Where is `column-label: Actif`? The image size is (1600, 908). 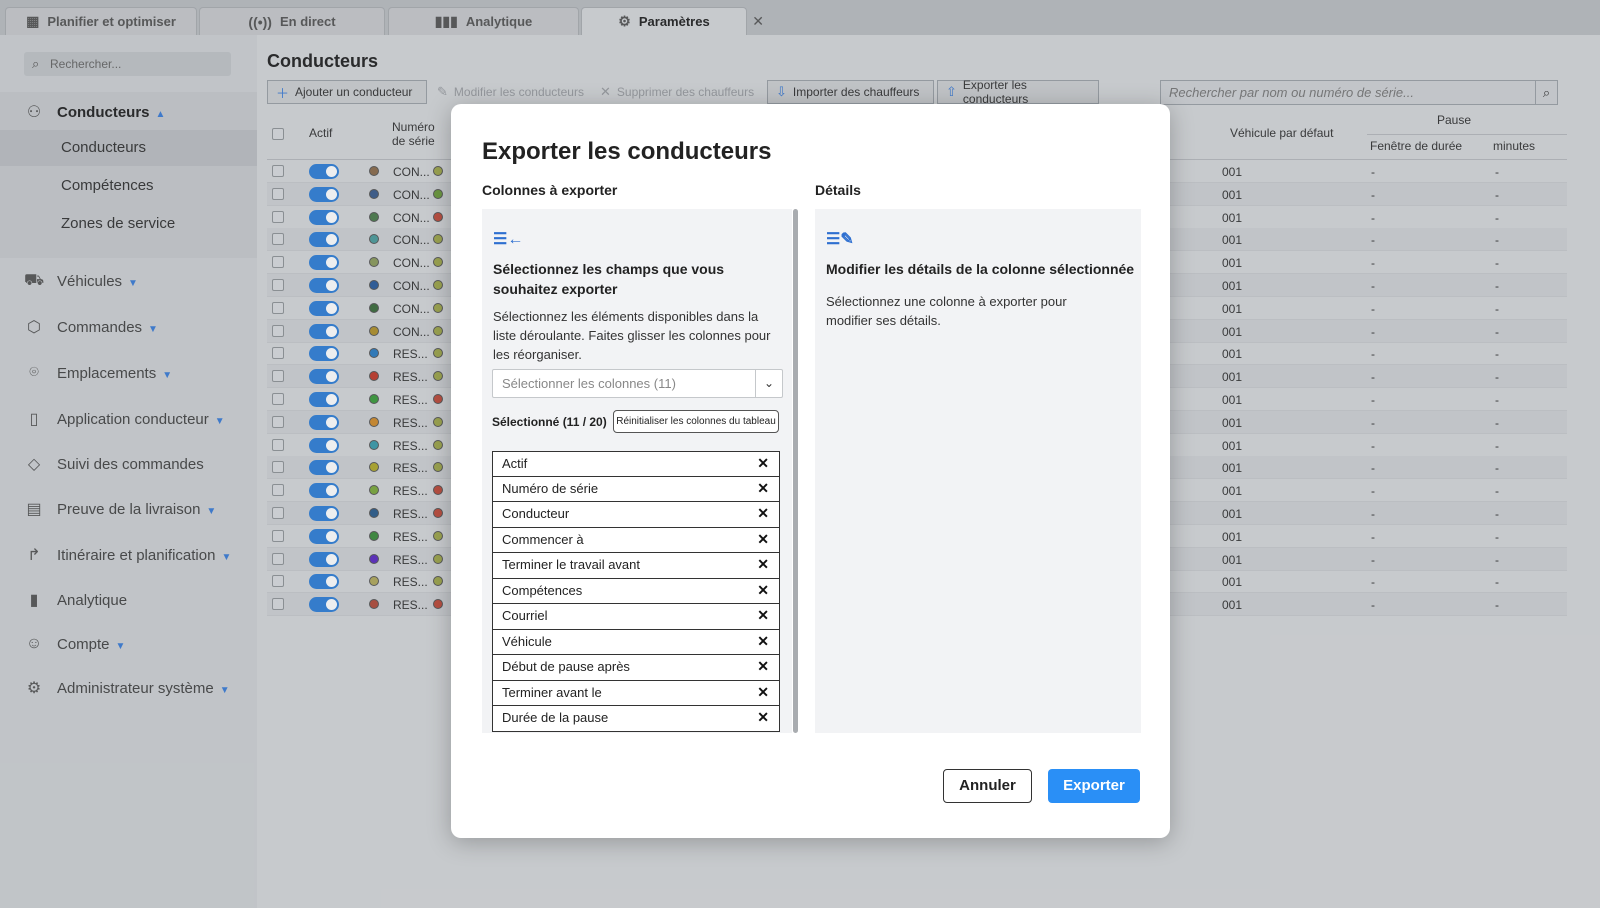 column-label: Actif is located at coordinates (515, 463).